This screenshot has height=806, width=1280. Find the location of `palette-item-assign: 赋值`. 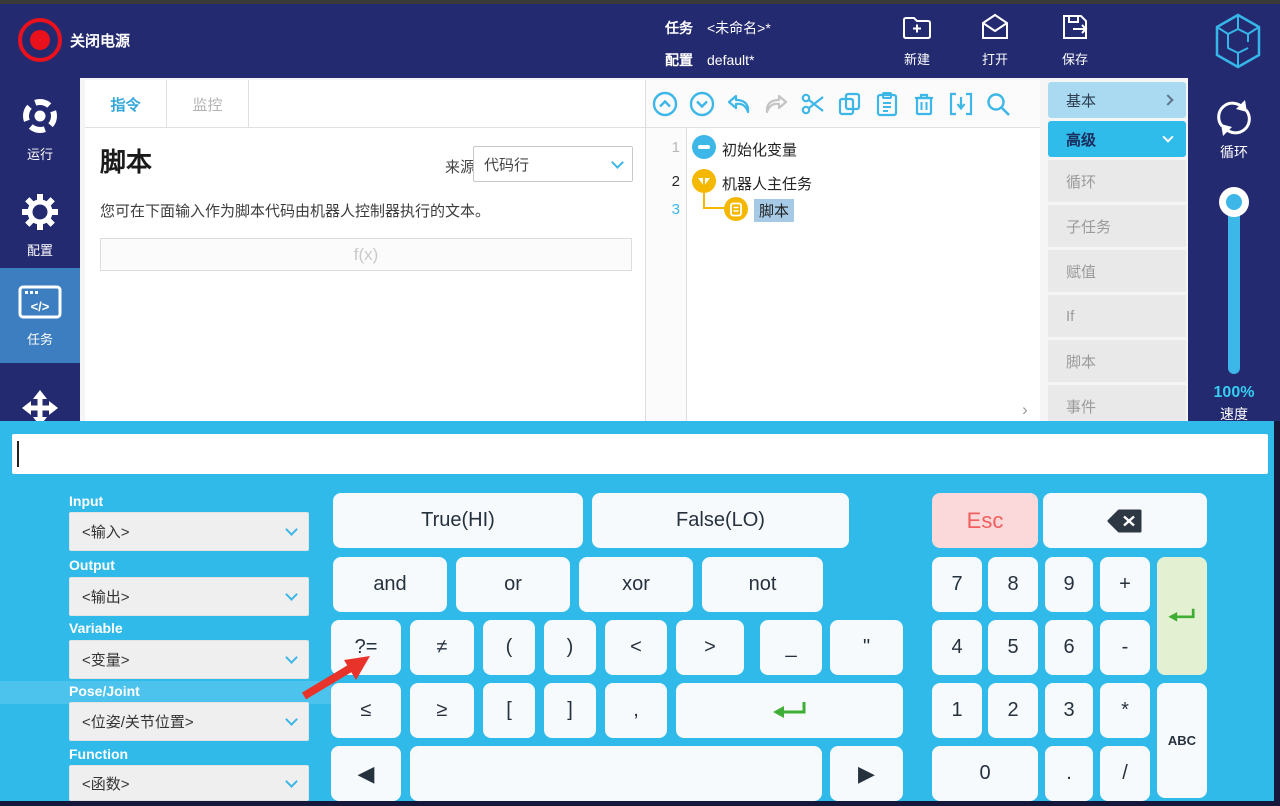

palette-item-assign: 赋值 is located at coordinates (1117, 271).